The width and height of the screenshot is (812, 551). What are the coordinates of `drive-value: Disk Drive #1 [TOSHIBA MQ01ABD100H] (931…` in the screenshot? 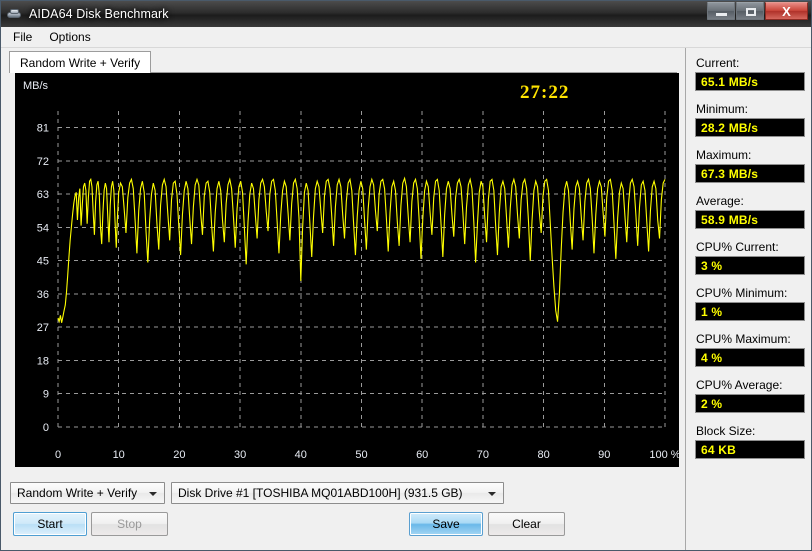 It's located at (320, 493).